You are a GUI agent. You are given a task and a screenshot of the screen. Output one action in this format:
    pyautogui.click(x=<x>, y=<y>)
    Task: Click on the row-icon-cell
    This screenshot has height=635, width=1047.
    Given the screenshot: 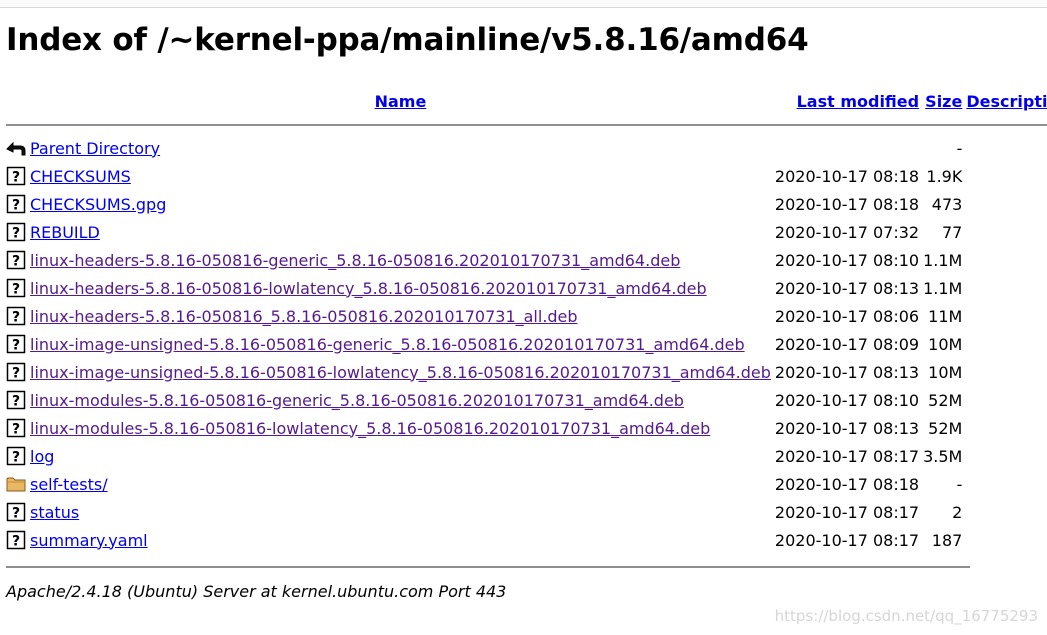 What is the action you would take?
    pyautogui.click(x=16, y=484)
    